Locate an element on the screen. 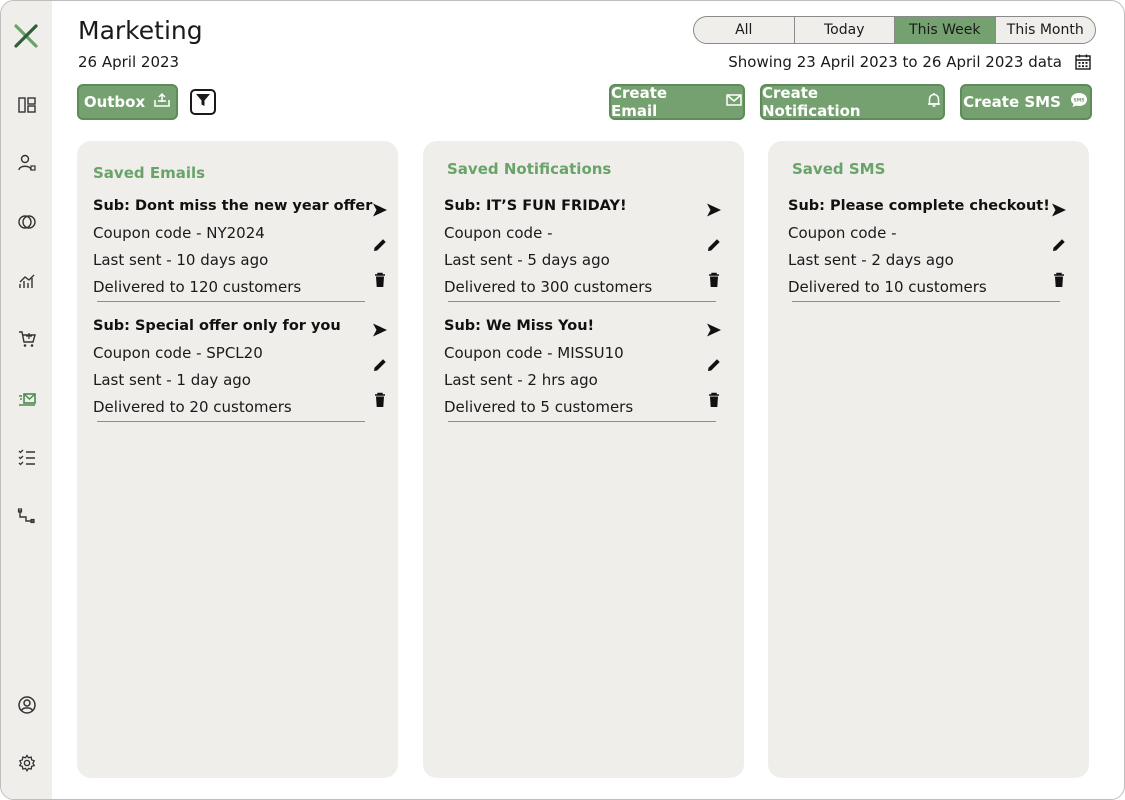 The image size is (1125, 800). filter-icon is located at coordinates (203, 102).